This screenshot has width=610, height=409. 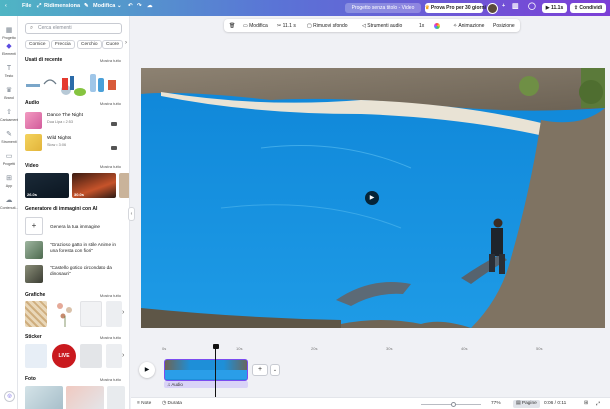 I want to click on recent-title: Usati di recente, so click(x=44, y=60).